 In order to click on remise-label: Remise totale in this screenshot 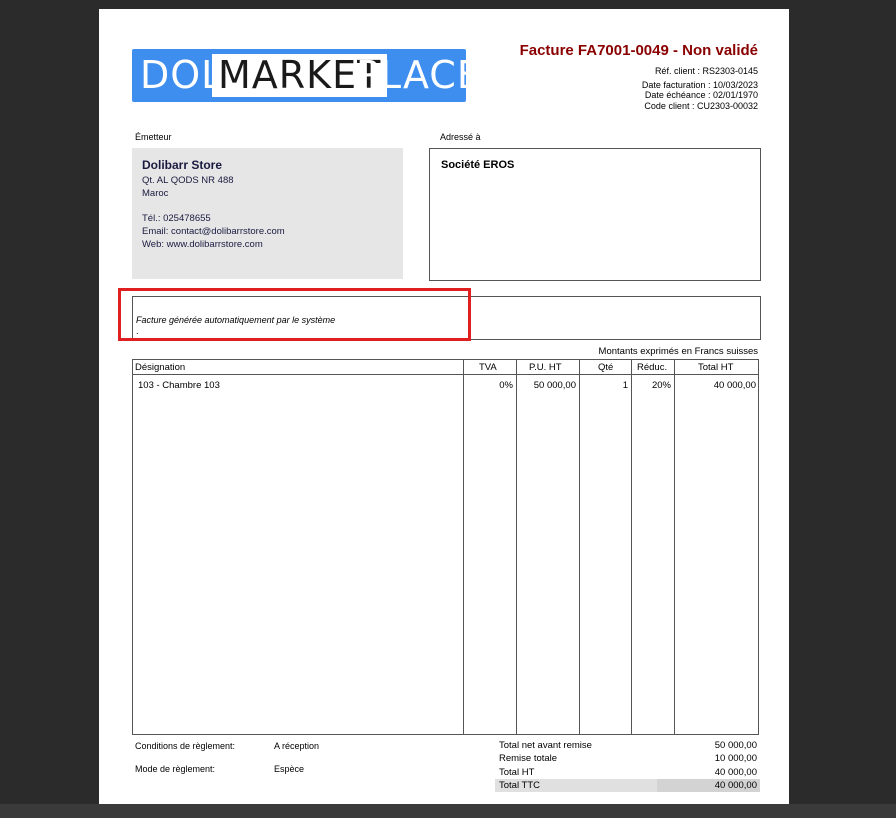, I will do `click(528, 758)`.